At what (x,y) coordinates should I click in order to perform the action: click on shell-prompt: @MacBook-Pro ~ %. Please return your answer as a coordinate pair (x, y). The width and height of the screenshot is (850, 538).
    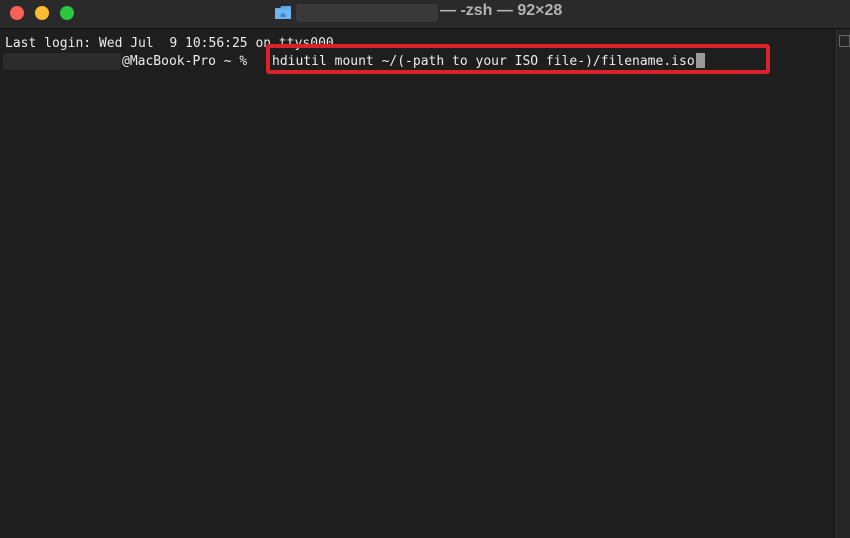
    Looking at the image, I should click on (189, 61).